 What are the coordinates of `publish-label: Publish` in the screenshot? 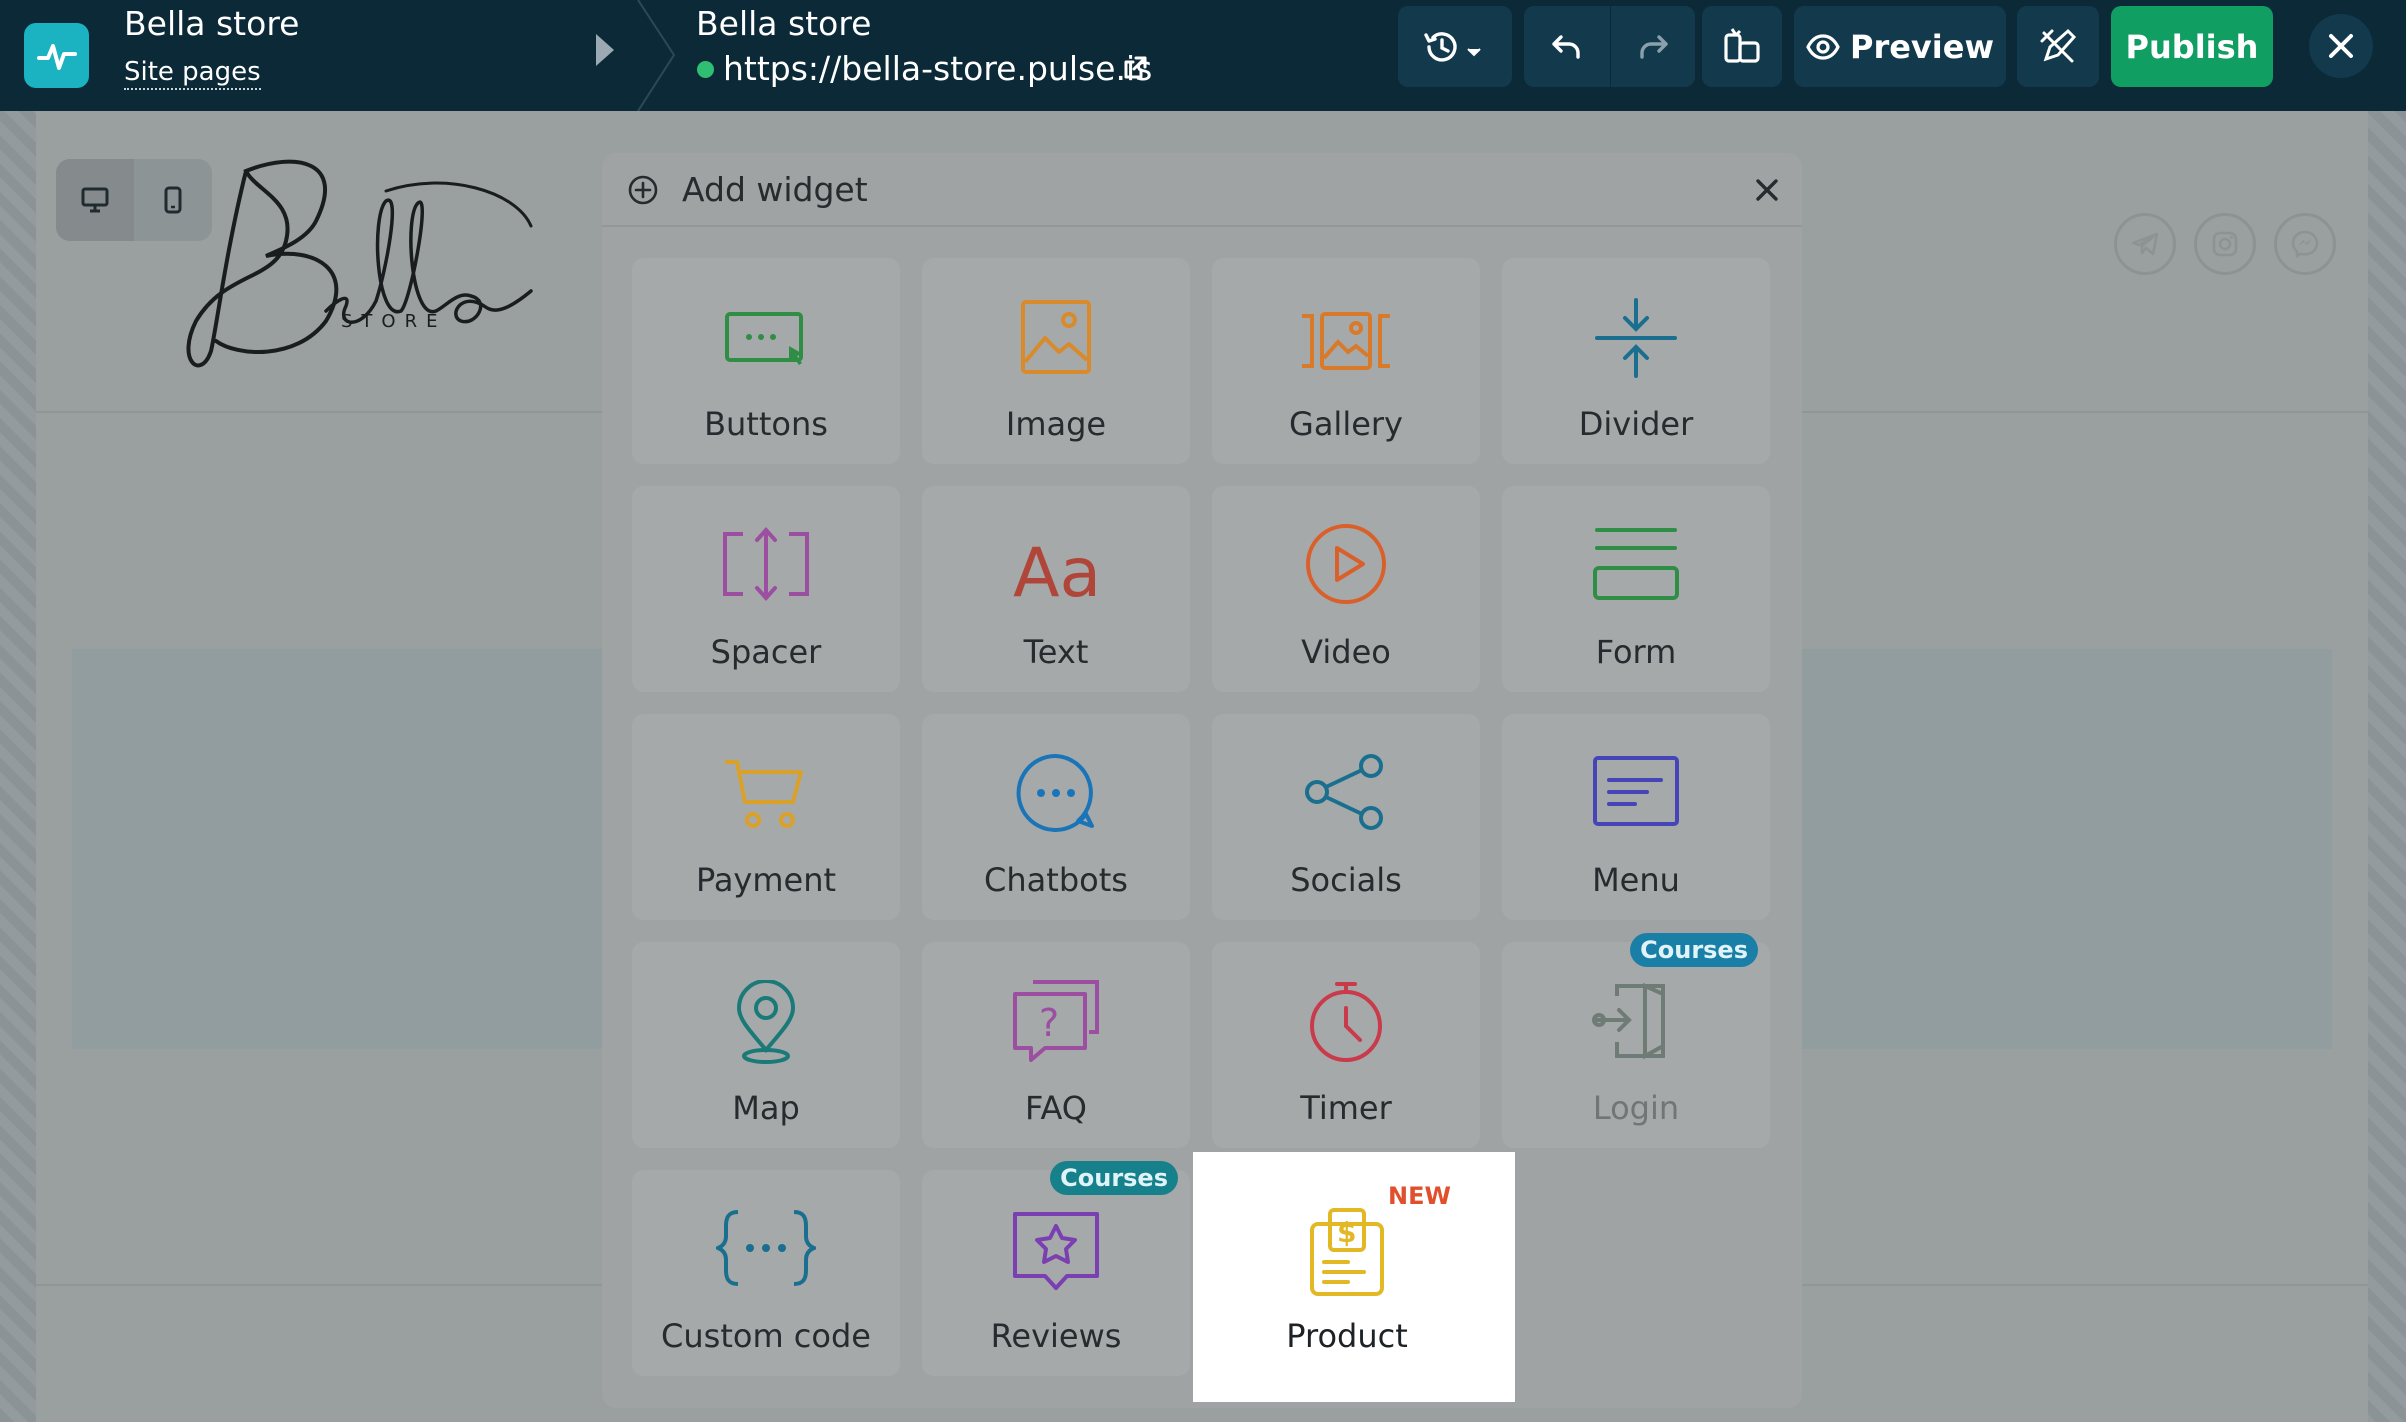 It's located at (2192, 46).